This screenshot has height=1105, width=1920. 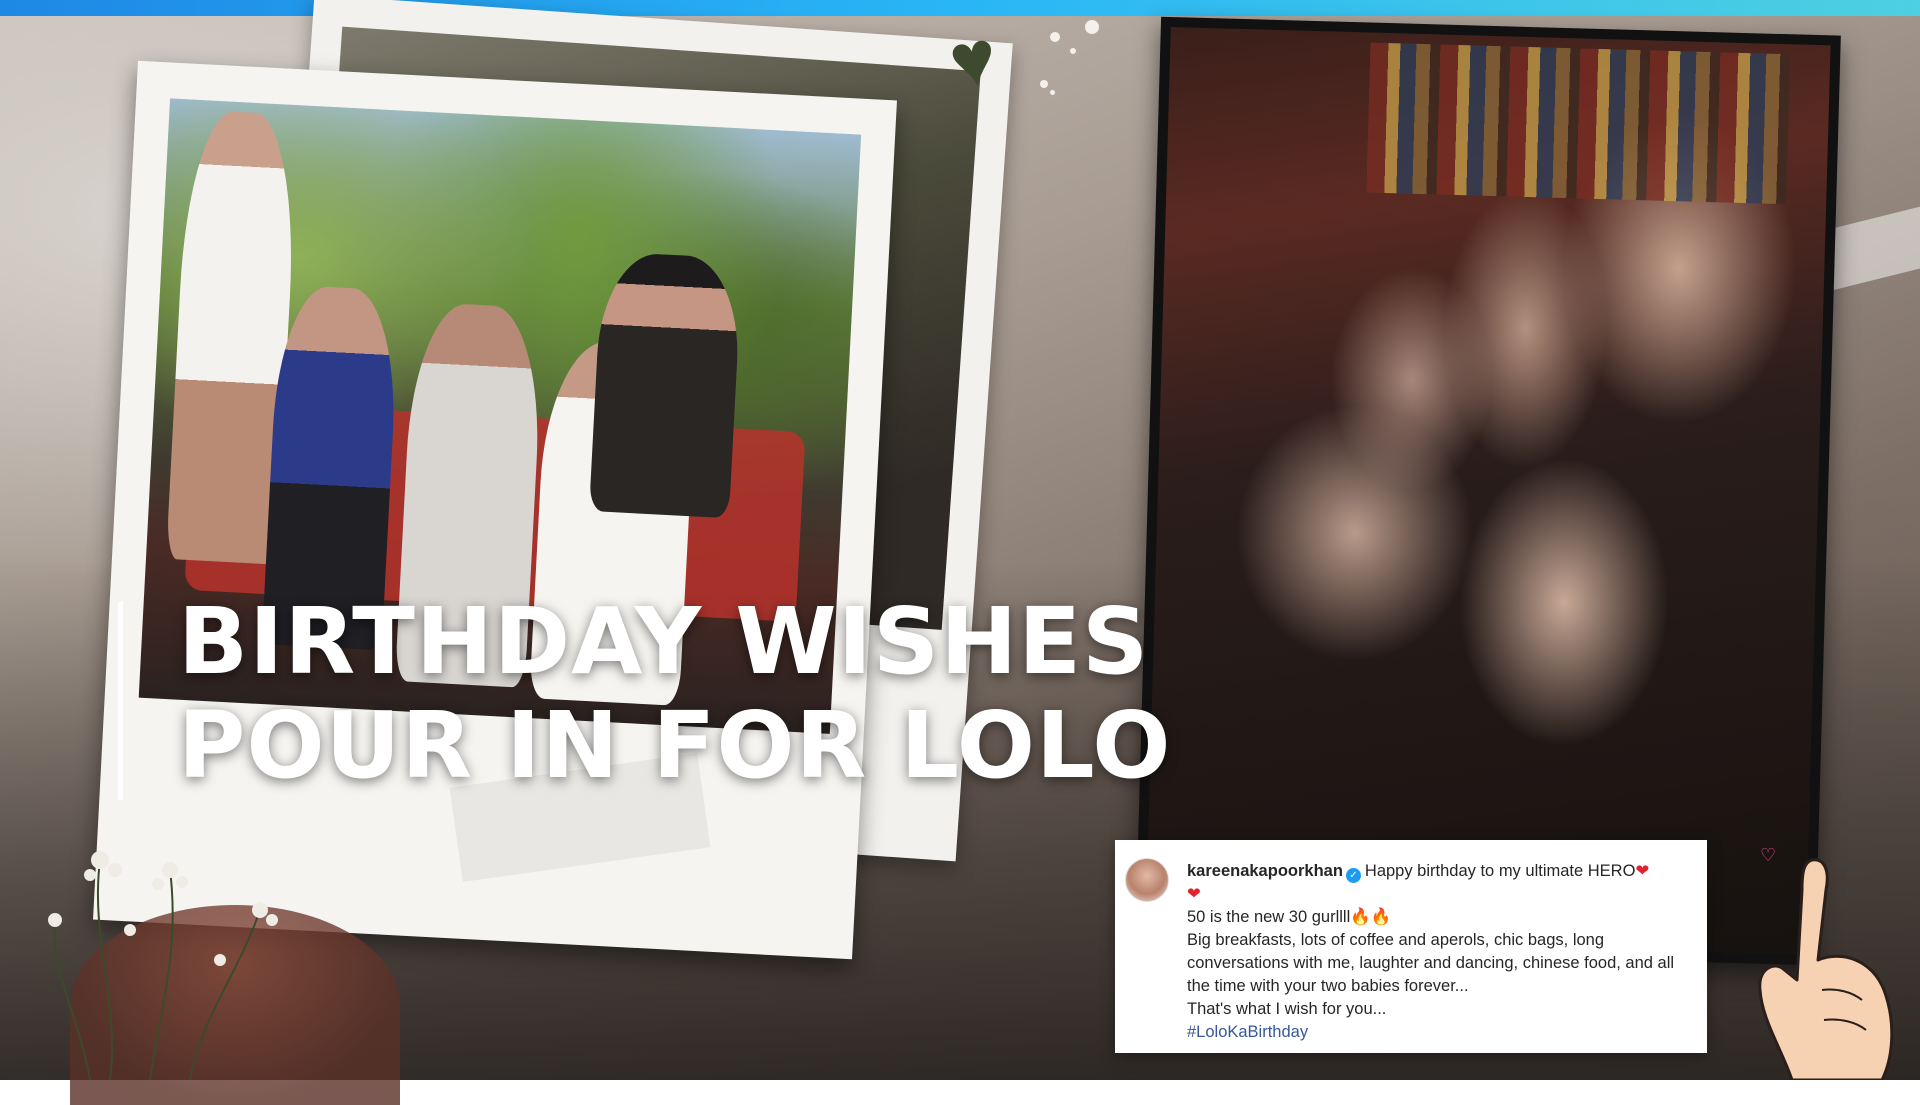 I want to click on caption-hashtag: #LoloKaBirthday, so click(x=1439, y=1032).